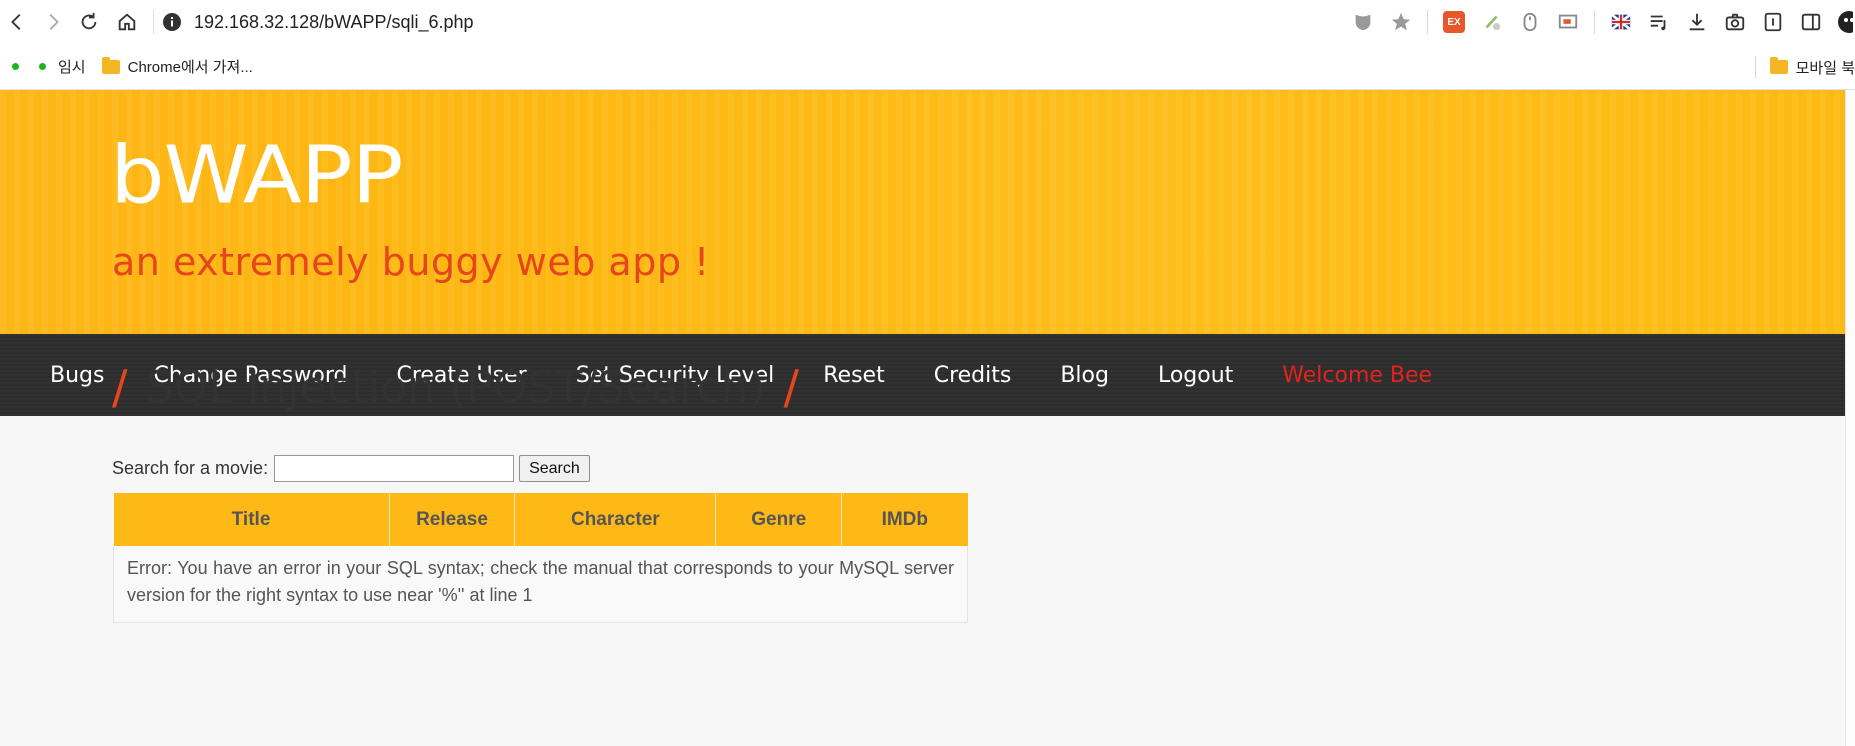  I want to click on menu-item-reset: Reset, so click(853, 375).